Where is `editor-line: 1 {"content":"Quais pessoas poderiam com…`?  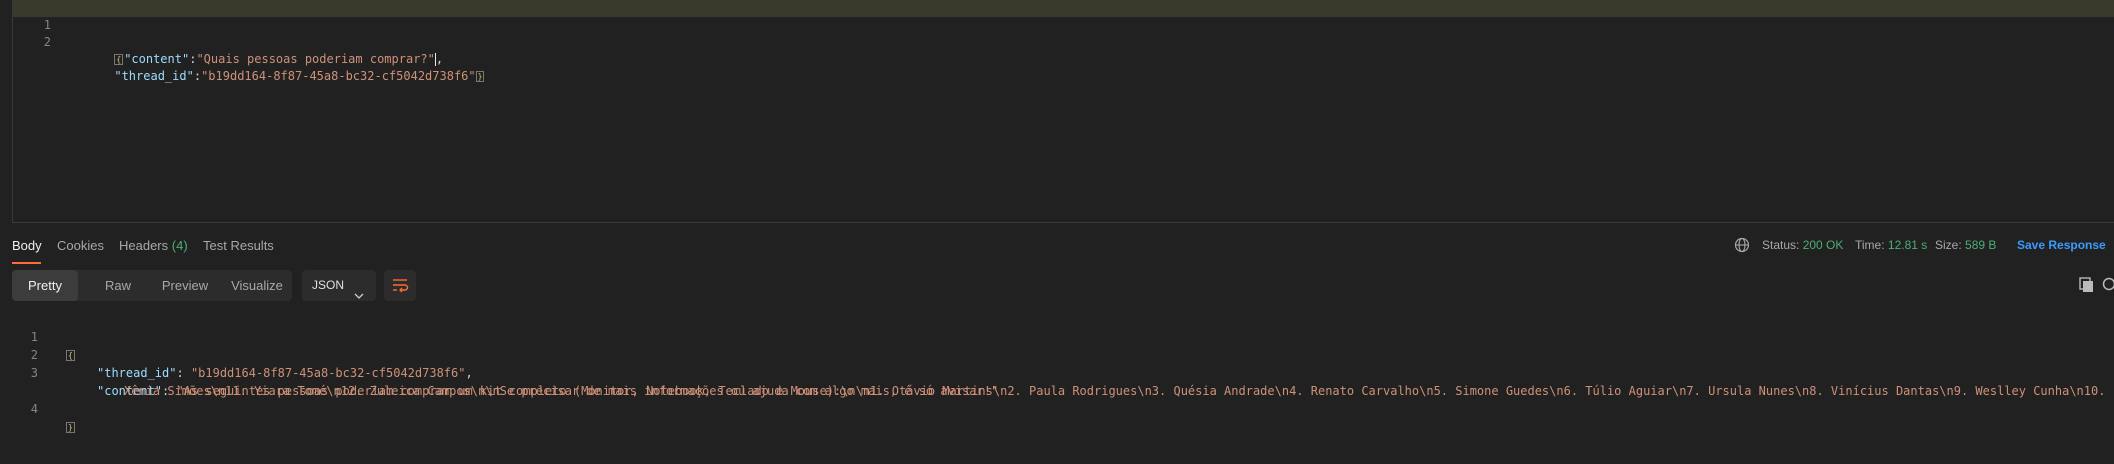 editor-line: 1 {"content":"Quais pessoas poderiam com… is located at coordinates (1063, 33).